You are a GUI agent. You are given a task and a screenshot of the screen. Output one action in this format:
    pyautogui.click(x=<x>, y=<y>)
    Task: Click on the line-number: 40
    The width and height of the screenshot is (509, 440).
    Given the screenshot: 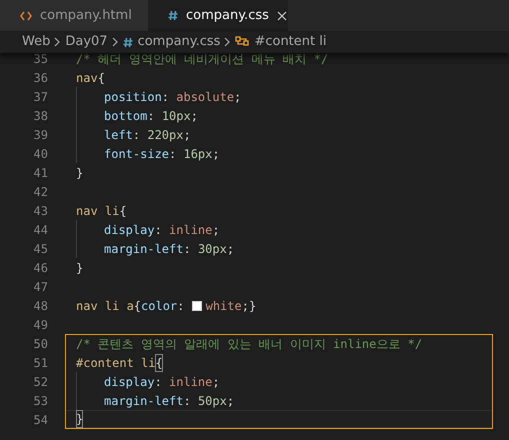 What is the action you would take?
    pyautogui.click(x=40, y=154)
    